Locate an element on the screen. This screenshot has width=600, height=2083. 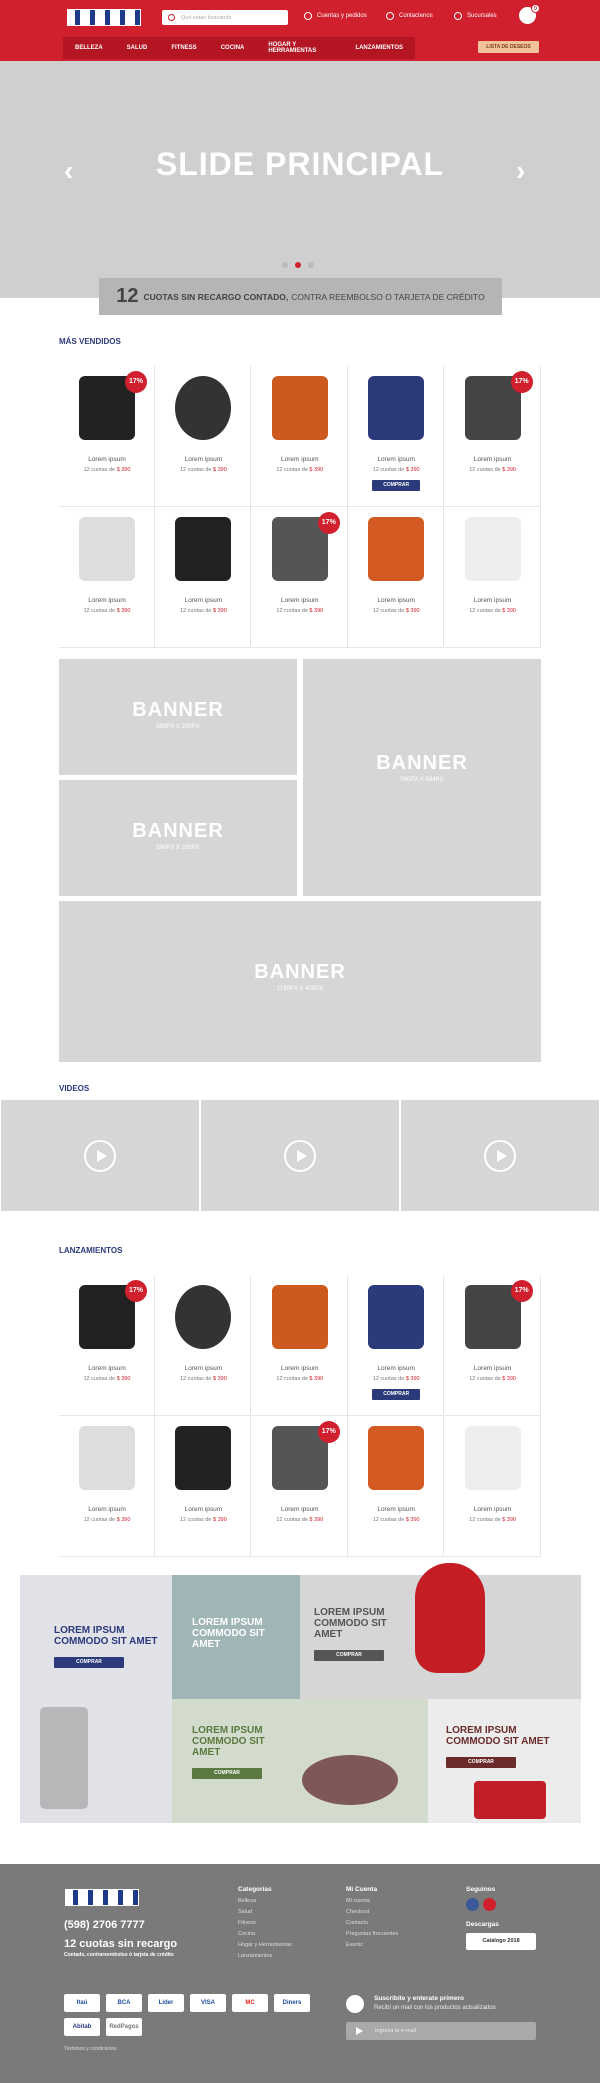
youtube-icon is located at coordinates (489, 1904).